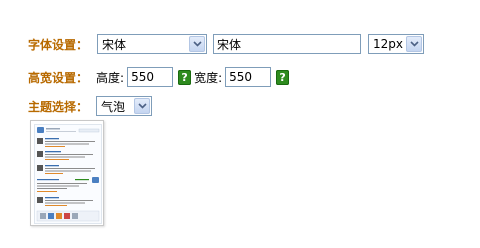  I want to click on height-input-value: 550, so click(142, 77).